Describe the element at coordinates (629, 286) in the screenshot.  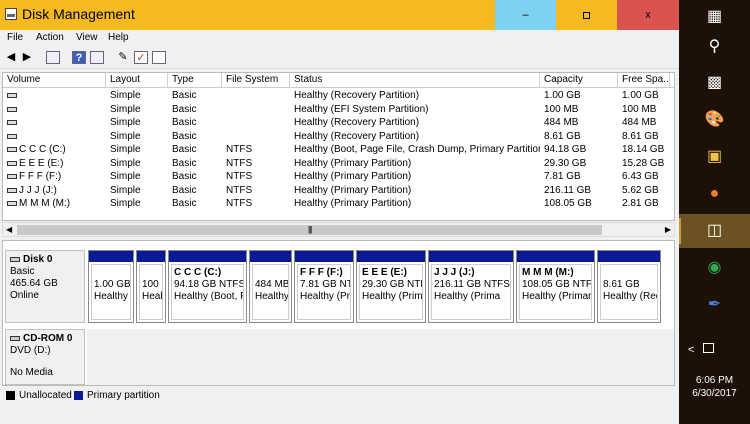
I see `partition-block: 8.61 GB Healthy (Rec` at that location.